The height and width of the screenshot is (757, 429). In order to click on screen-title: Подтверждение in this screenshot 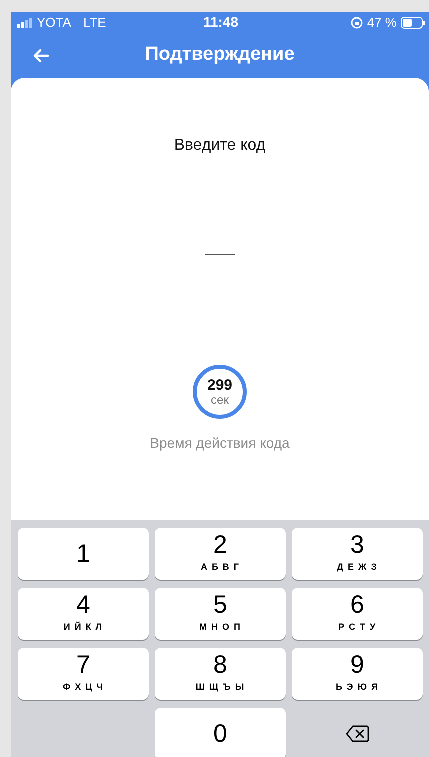, I will do `click(220, 55)`.